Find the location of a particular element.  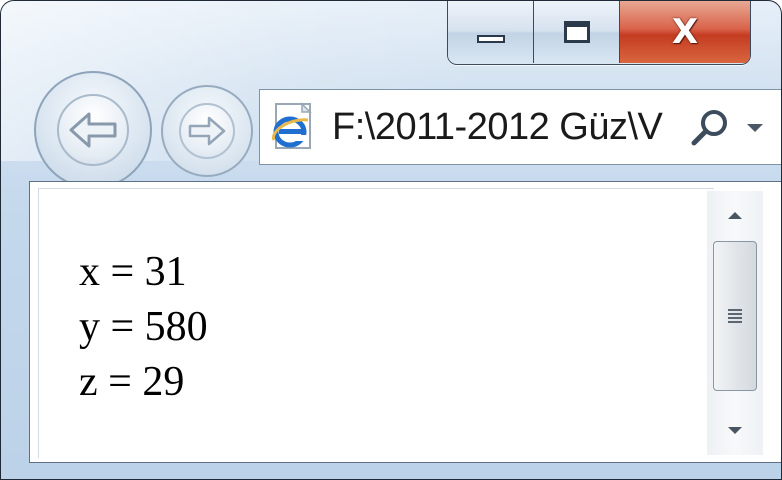

vertical-scrollbar is located at coordinates (735, 323).